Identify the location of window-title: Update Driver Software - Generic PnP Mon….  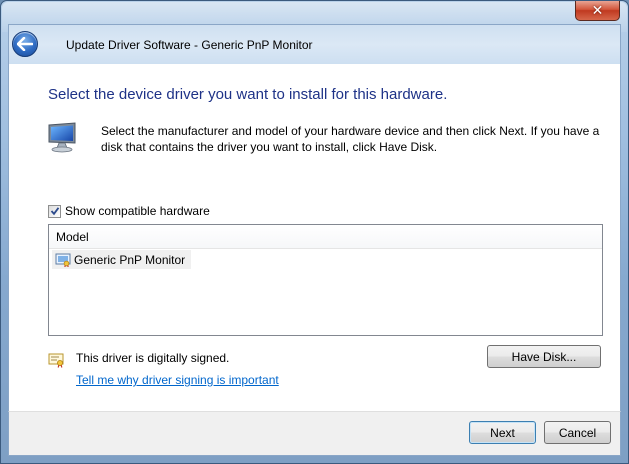
(189, 45).